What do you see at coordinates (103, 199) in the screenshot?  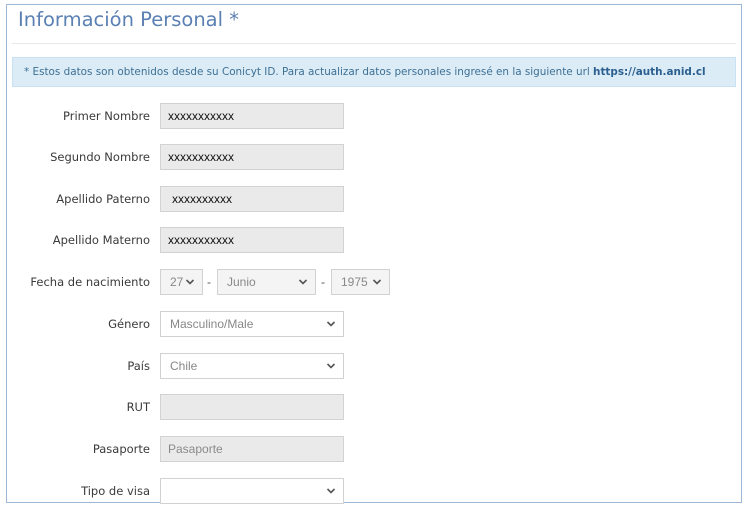 I see `apellido-paterno-label: Apellido Paterno` at bounding box center [103, 199].